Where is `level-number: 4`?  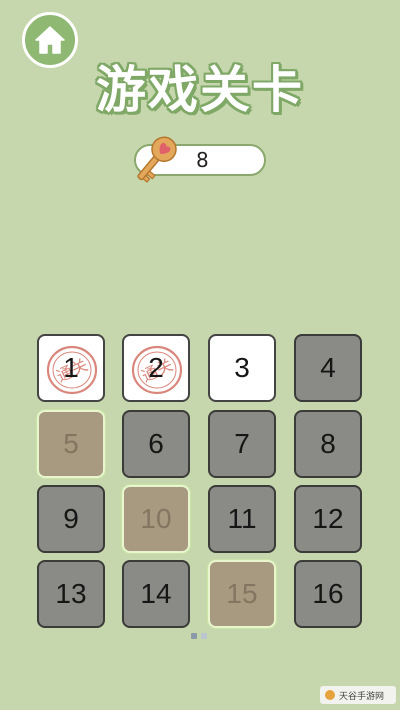 level-number: 4 is located at coordinates (328, 367).